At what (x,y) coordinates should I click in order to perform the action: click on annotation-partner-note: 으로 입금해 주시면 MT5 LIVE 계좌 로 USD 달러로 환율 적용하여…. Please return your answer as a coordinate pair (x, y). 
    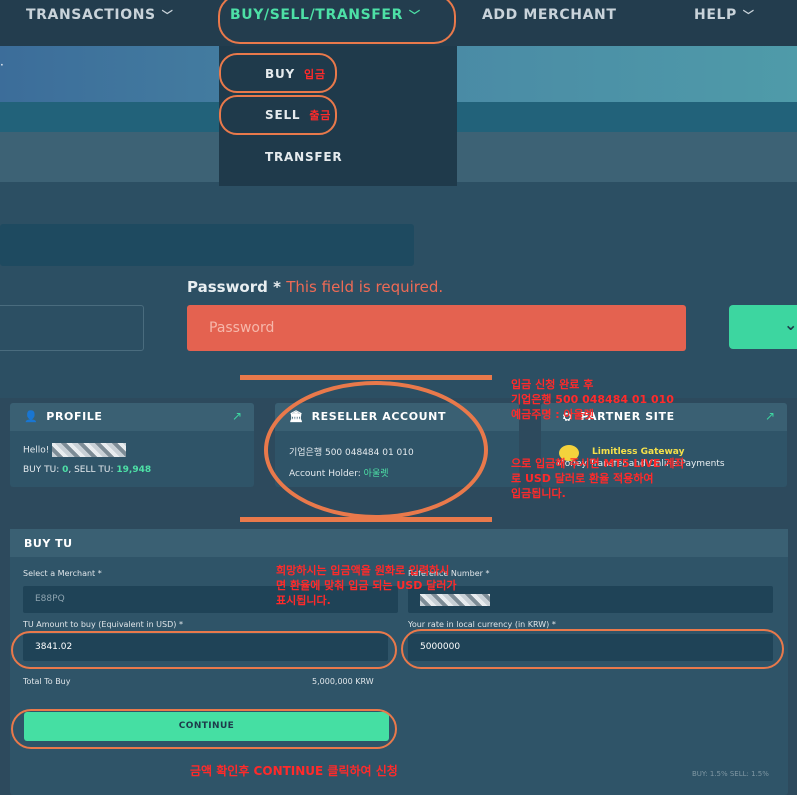
    Looking at the image, I should click on (598, 478).